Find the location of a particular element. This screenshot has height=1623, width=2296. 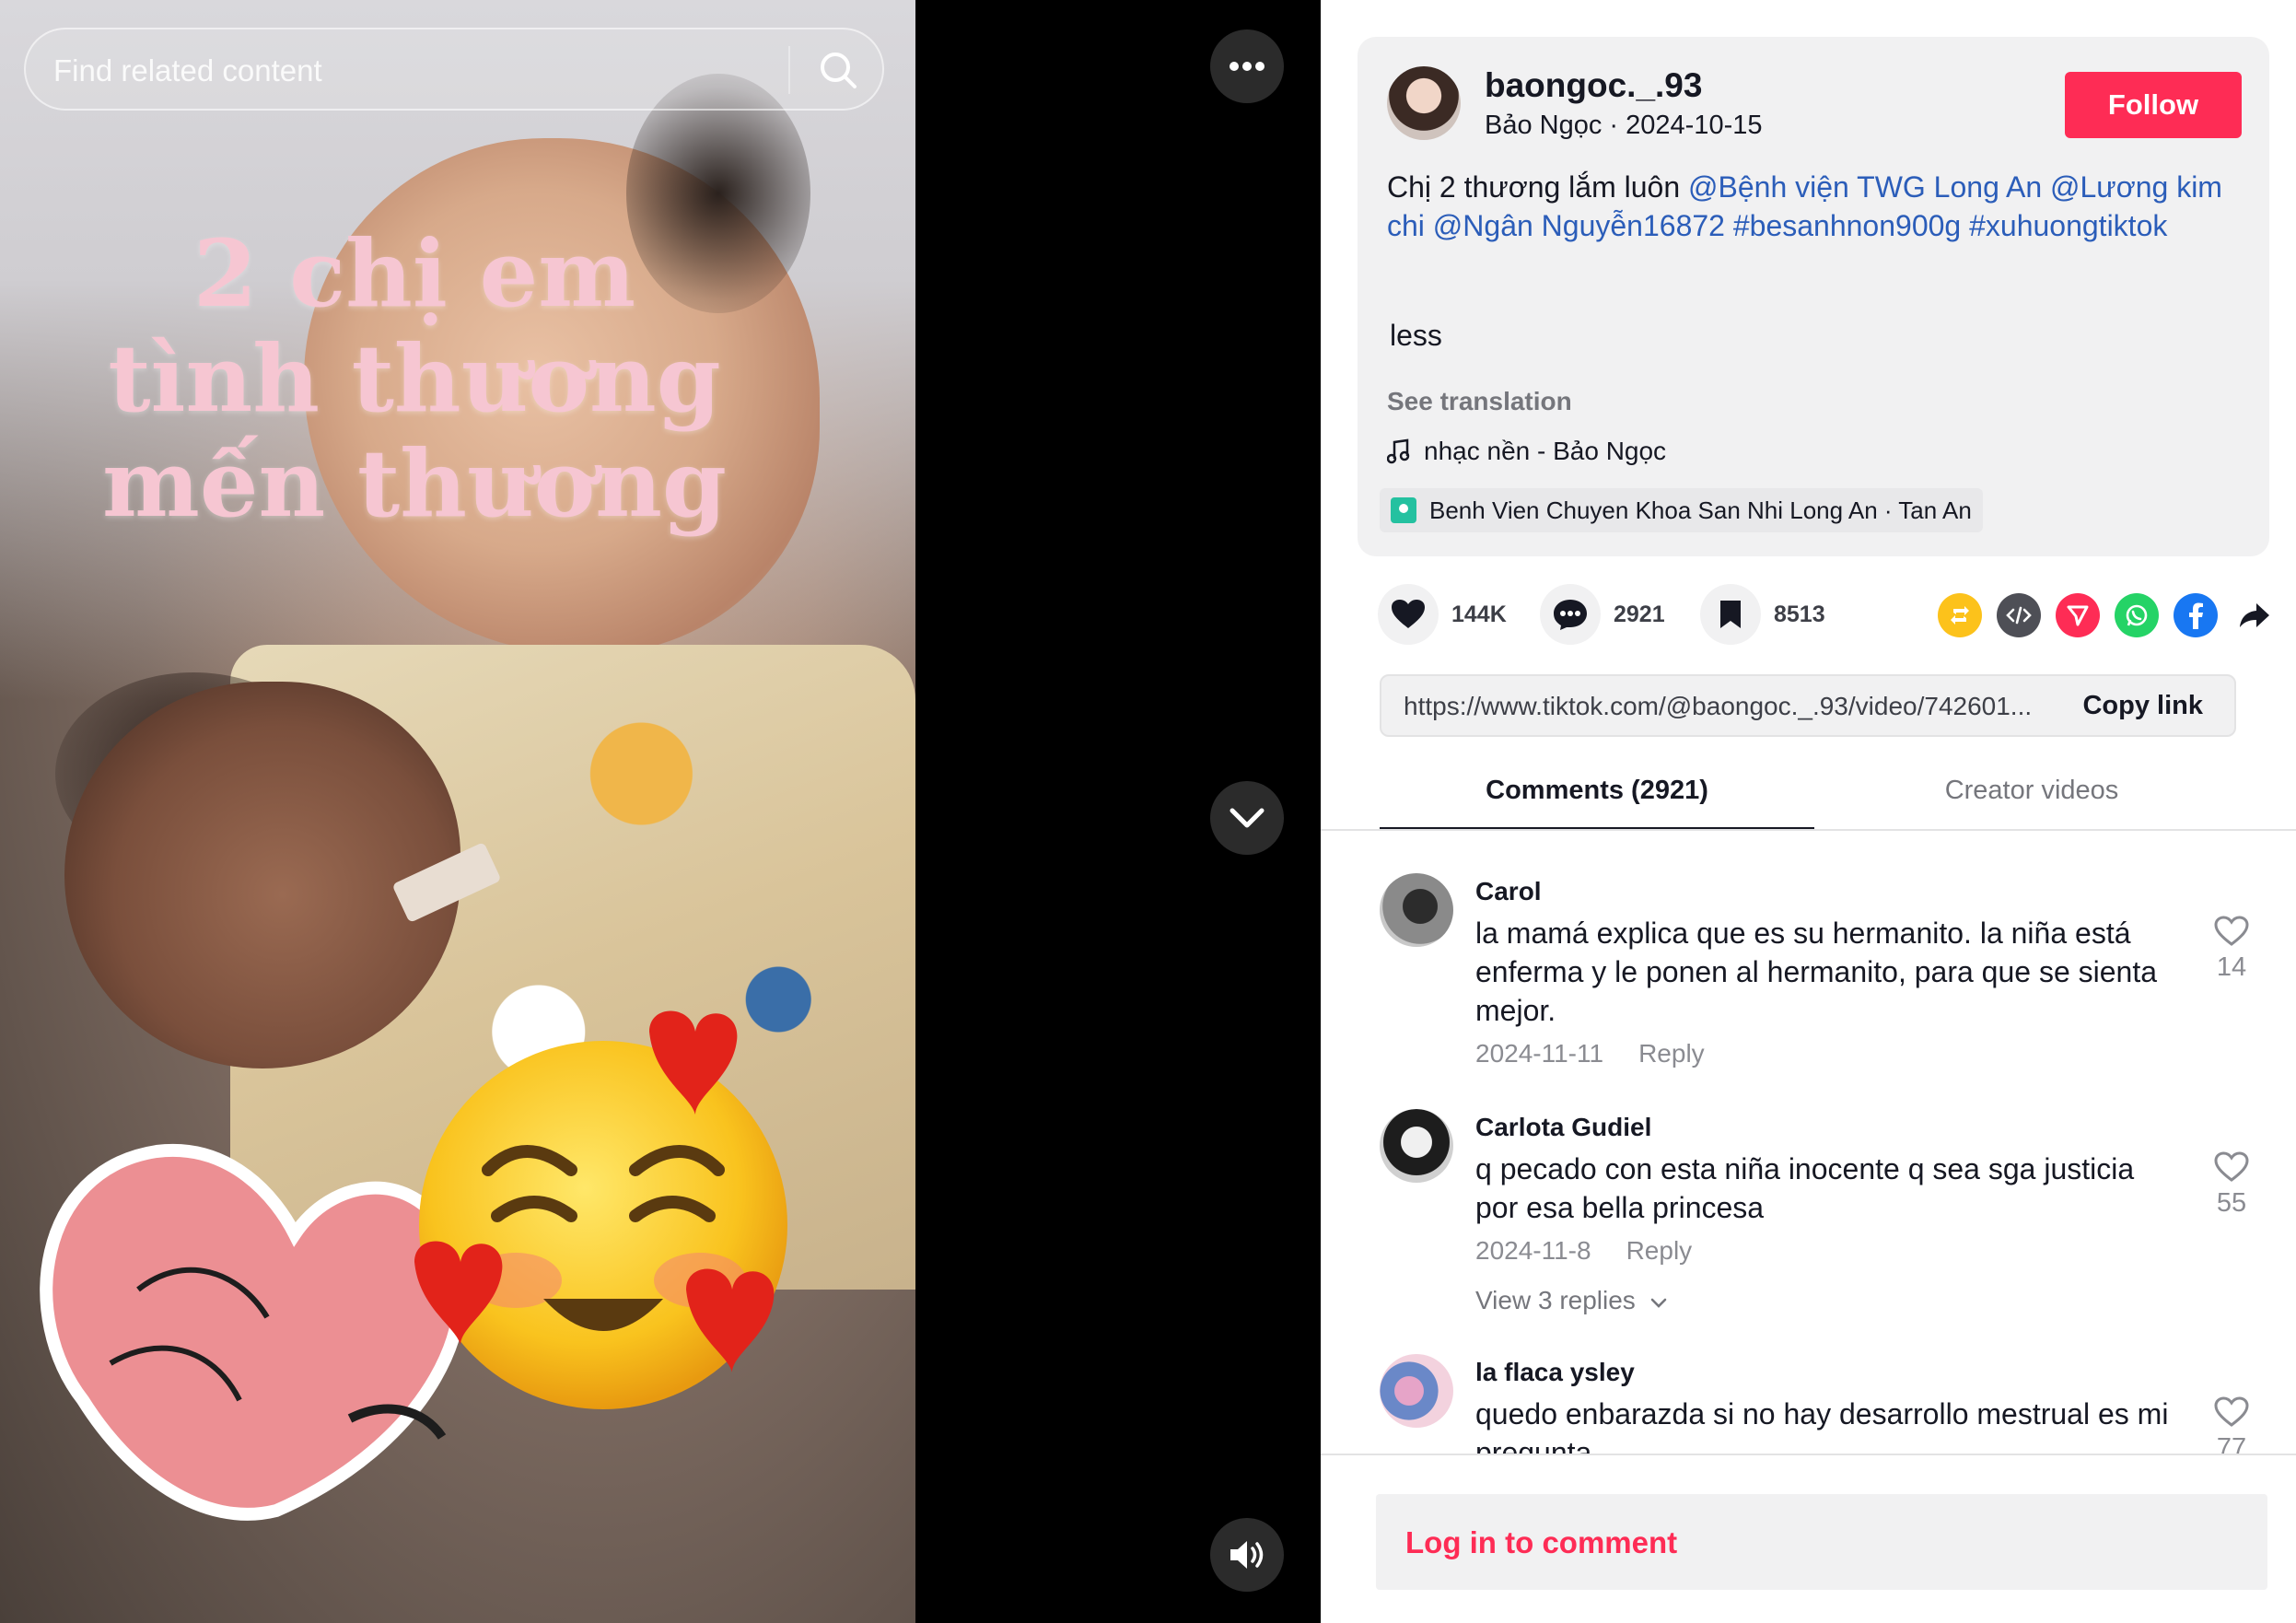

hashtag-link: #besanhnon900g is located at coordinates (1847, 225).